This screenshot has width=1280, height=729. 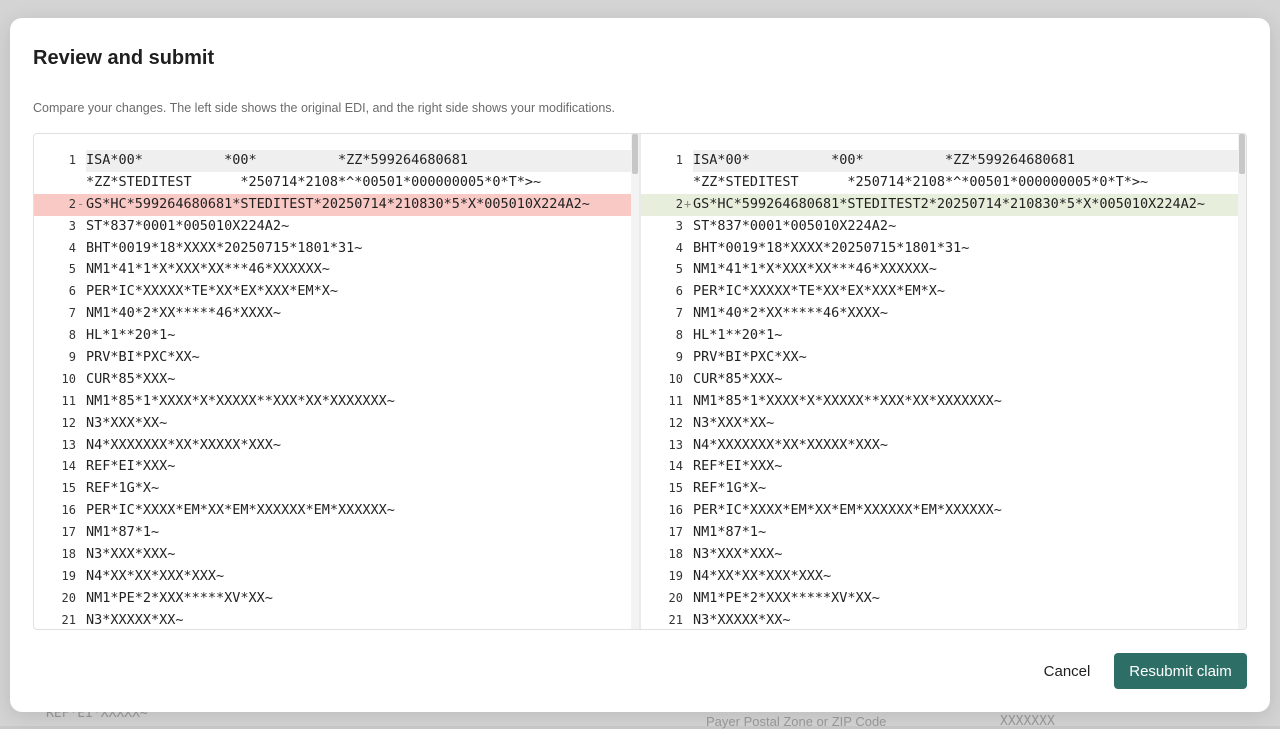 I want to click on diff-line: 10 CUR*85*XXX~, so click(x=939, y=380).